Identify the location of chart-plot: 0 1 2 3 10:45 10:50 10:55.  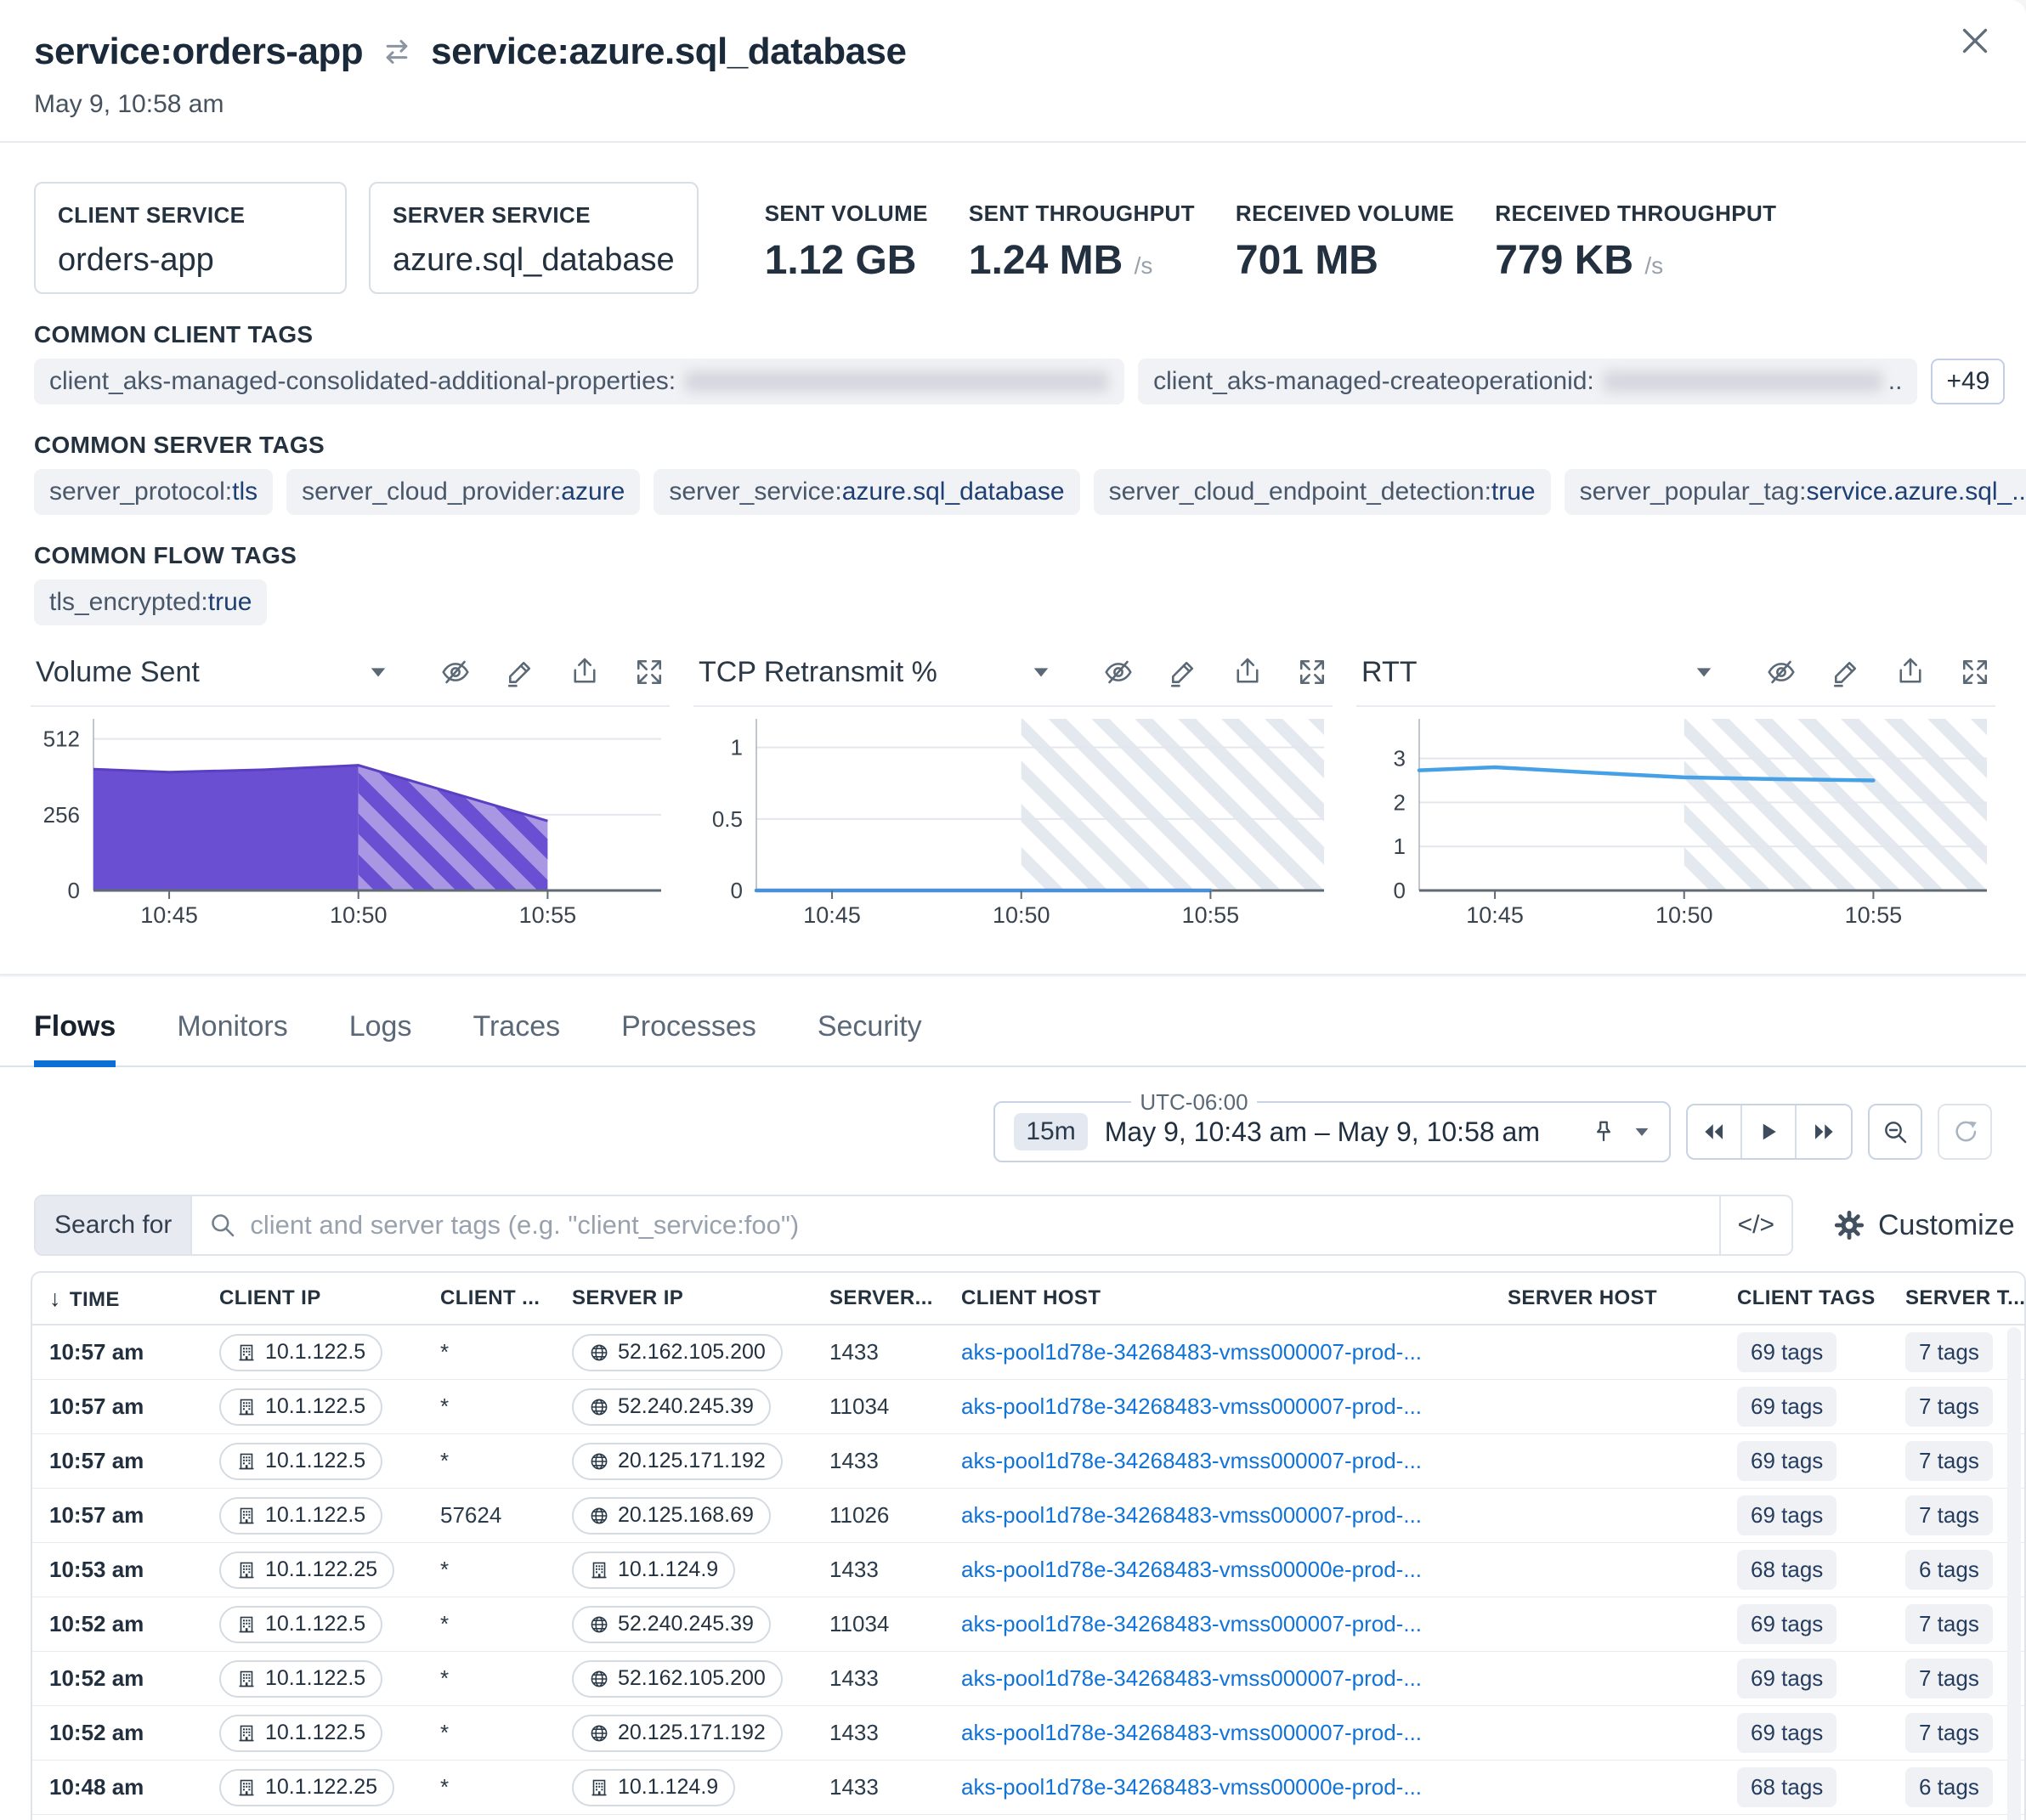
(1675, 825).